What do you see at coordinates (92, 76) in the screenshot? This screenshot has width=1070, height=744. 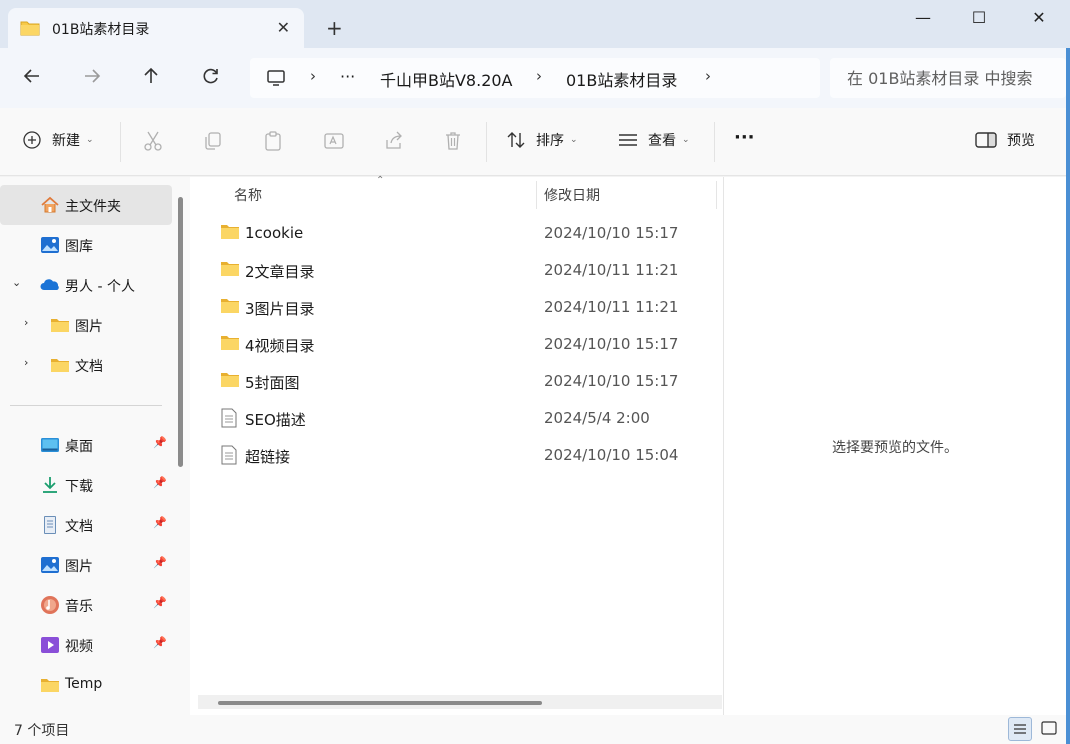 I see `forward-arrow-icon` at bounding box center [92, 76].